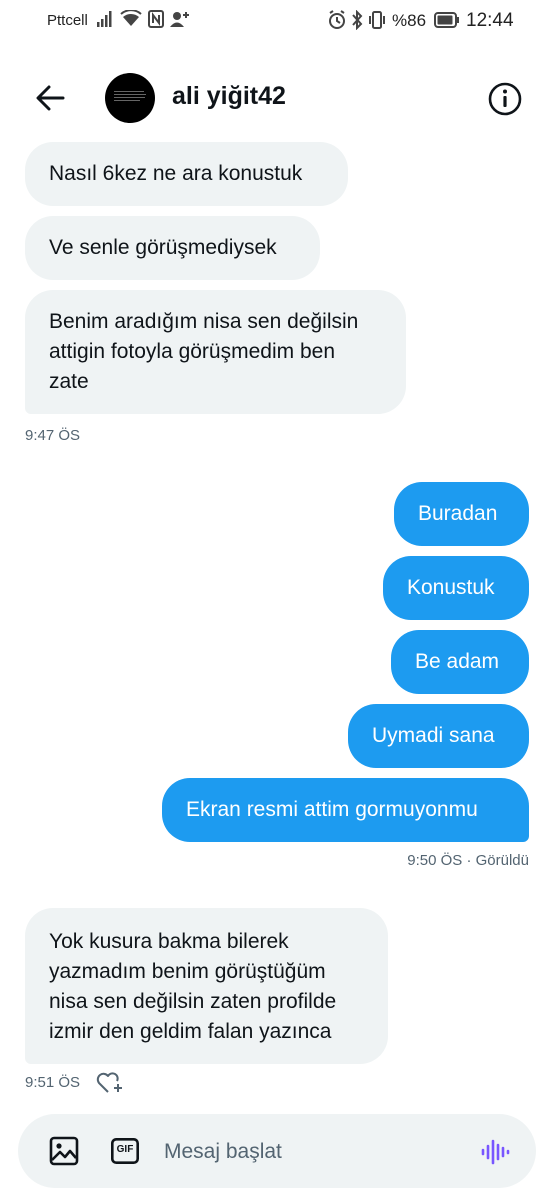 Image resolution: width=554 pixels, height=1200 pixels. I want to click on gif-button: GIF, so click(125, 1151).